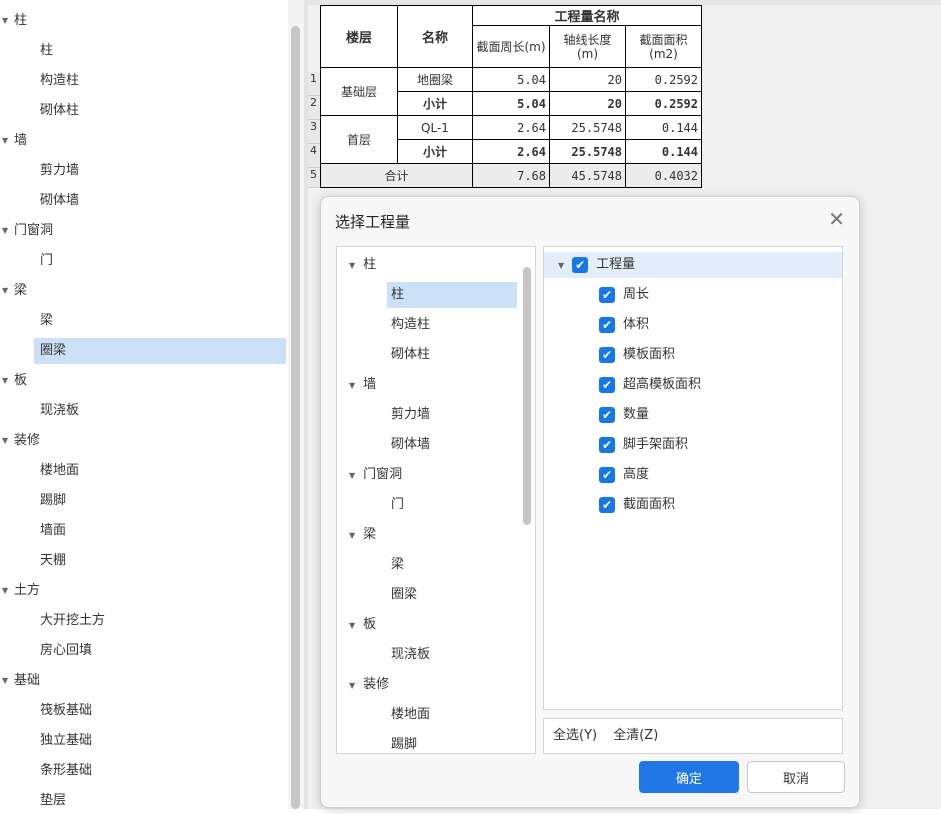 The image size is (941, 814). I want to click on floor-cell: 首层, so click(359, 139).